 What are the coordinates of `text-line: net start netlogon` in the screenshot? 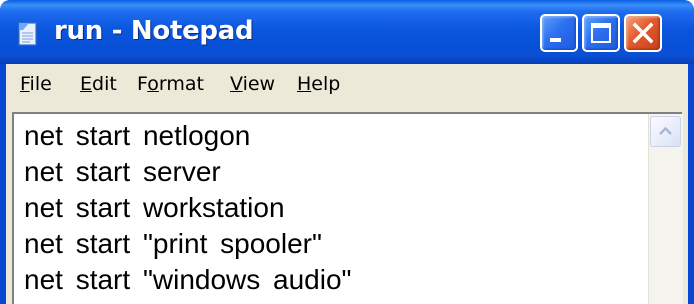 It's located at (187, 136).